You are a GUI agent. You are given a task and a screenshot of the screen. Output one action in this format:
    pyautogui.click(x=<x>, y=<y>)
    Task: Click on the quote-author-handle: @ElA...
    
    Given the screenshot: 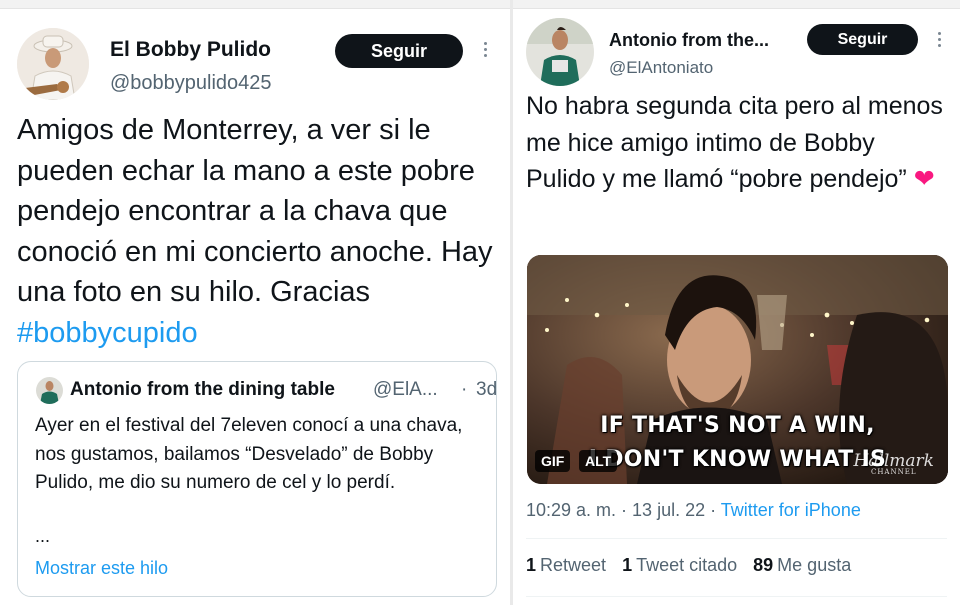 What is the action you would take?
    pyautogui.click(x=405, y=389)
    